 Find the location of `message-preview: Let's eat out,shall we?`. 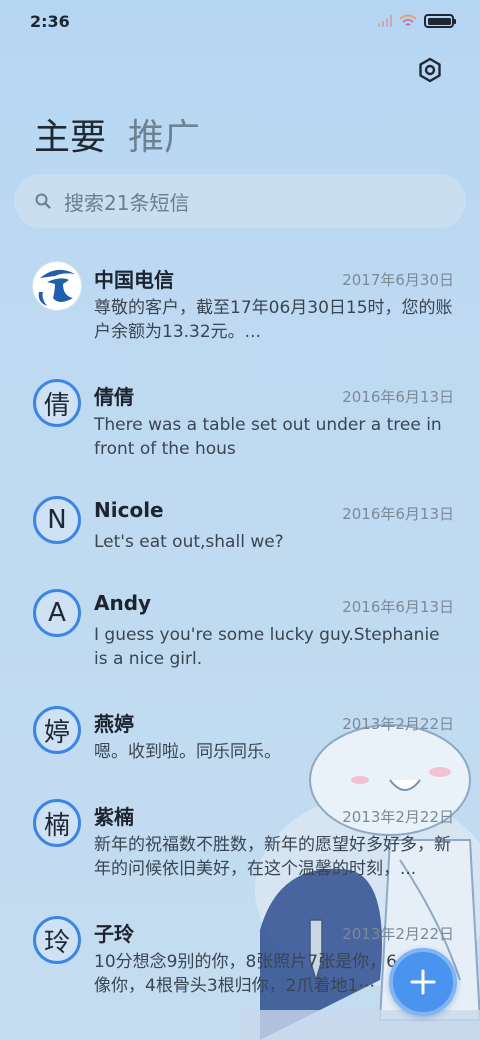

message-preview: Let's eat out,shall we? is located at coordinates (189, 542).